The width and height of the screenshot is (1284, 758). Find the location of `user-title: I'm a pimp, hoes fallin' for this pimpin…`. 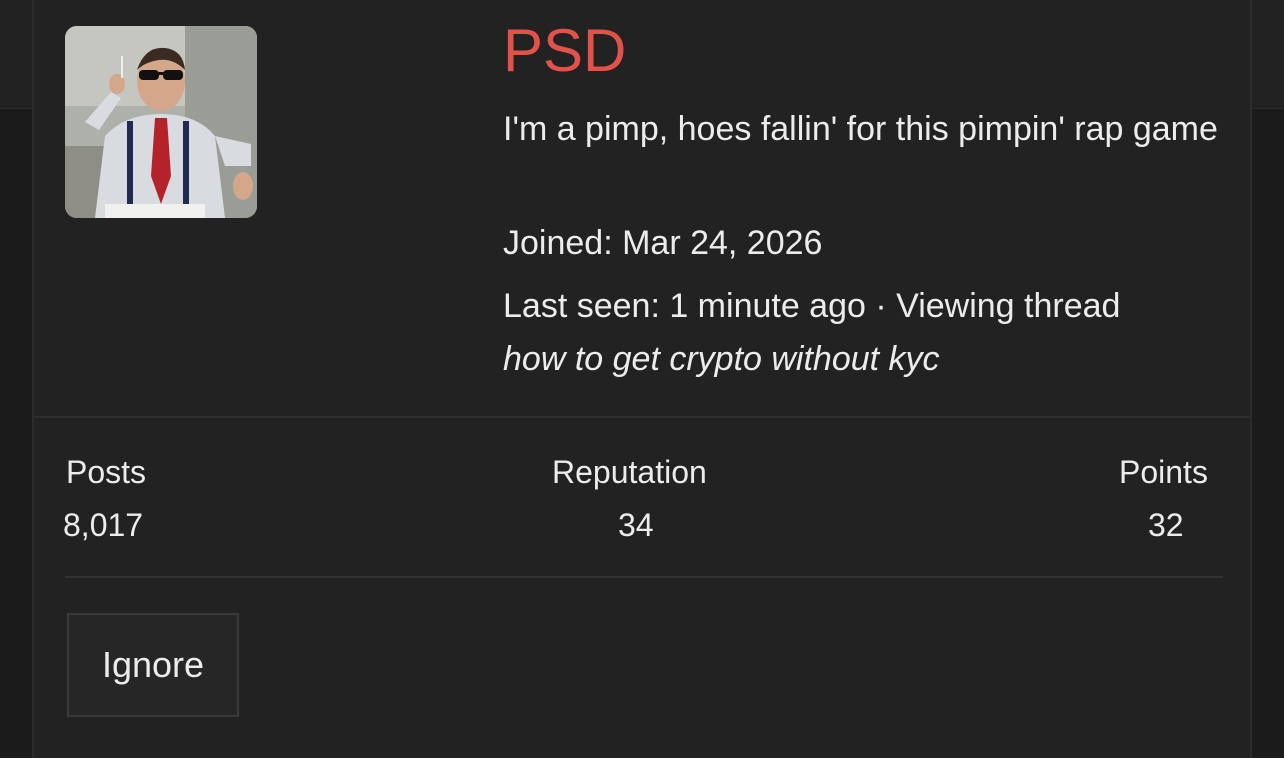

user-title: I'm a pimp, hoes fallin' for this pimpin… is located at coordinates (860, 129).